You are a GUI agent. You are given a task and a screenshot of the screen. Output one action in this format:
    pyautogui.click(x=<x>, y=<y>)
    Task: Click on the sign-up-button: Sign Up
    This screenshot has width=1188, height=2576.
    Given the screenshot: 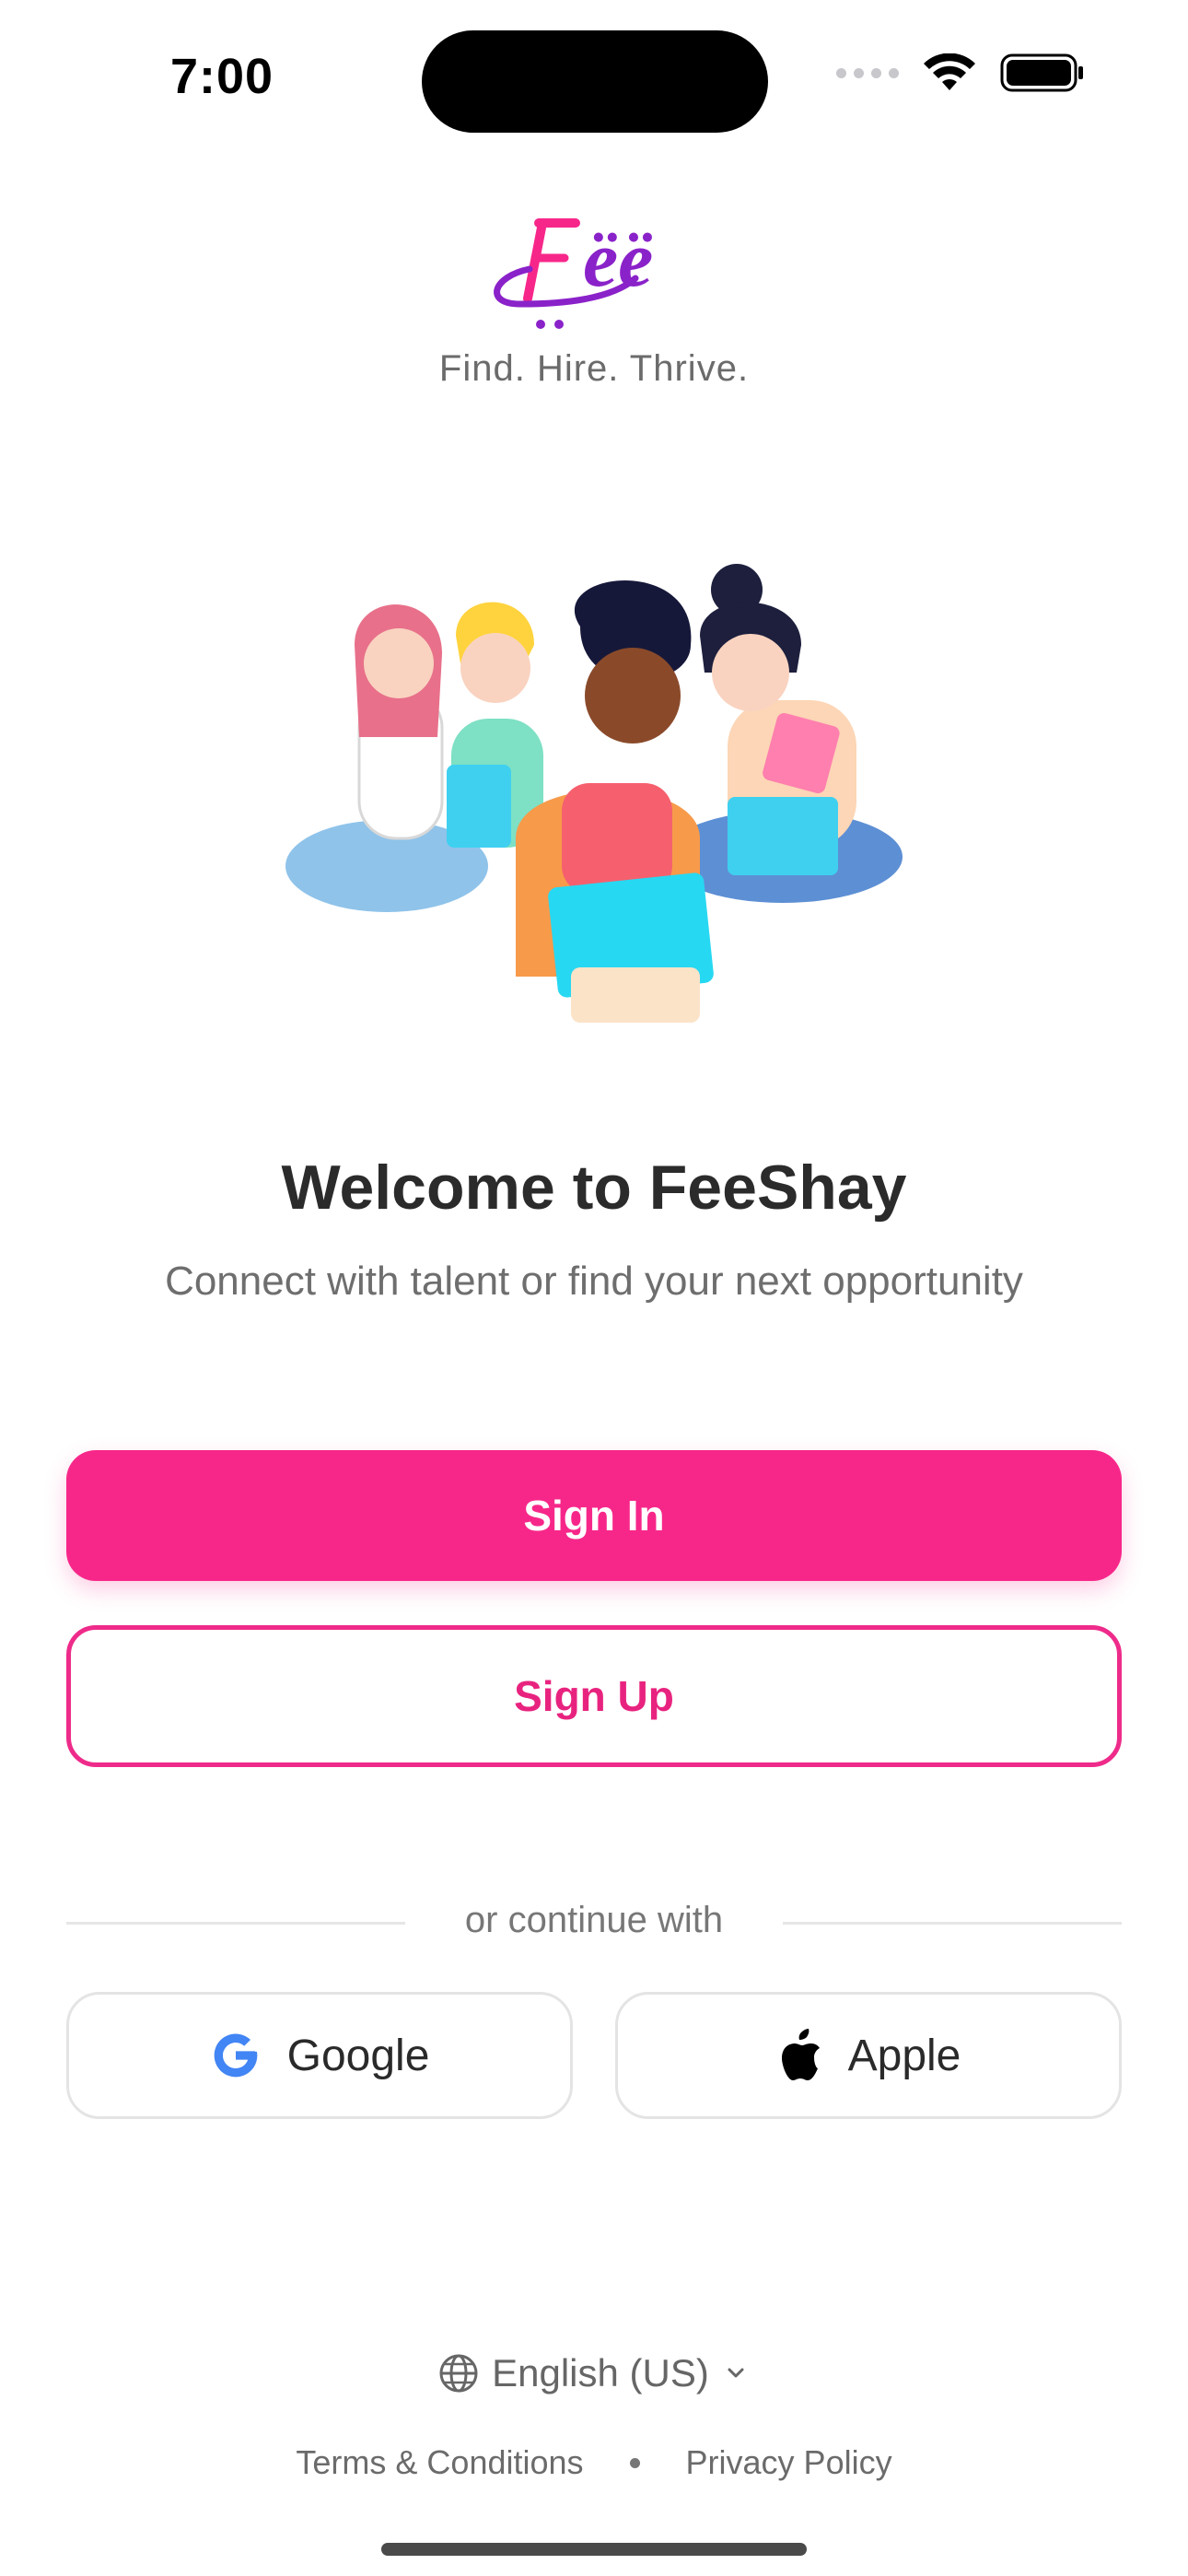 What is the action you would take?
    pyautogui.click(x=594, y=1696)
    